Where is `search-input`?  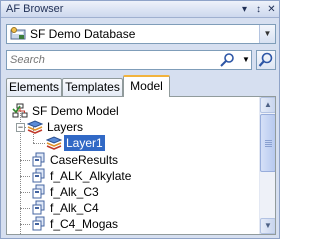
search-input is located at coordinates (110, 60).